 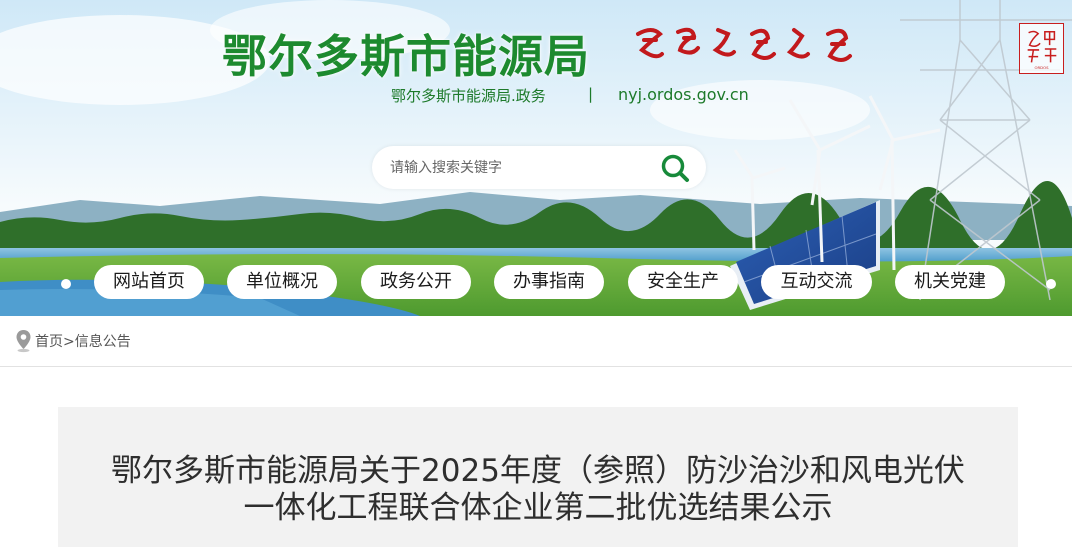 I want to click on nav-item-home: 网站首页, so click(x=149, y=282).